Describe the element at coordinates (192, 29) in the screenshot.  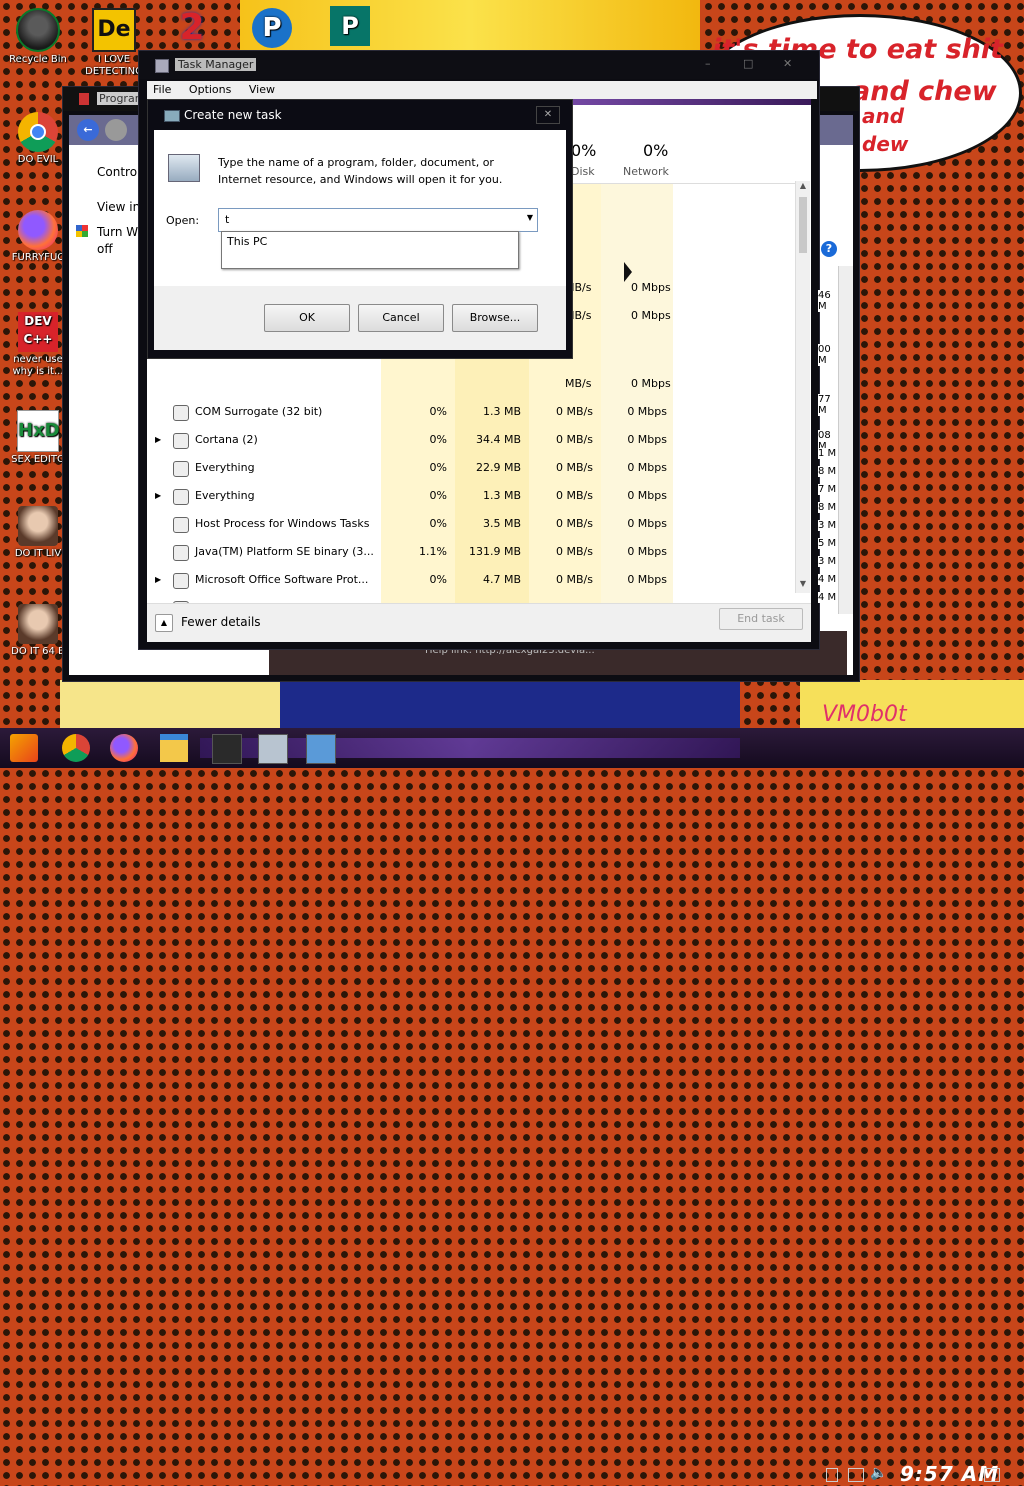
I see `desktop-icon-2: 2` at that location.